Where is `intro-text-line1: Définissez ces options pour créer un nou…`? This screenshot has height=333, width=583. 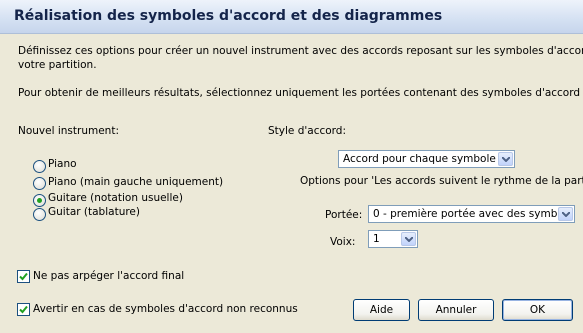
intro-text-line1: Définissez ces options pour créer un nou… is located at coordinates (300, 51).